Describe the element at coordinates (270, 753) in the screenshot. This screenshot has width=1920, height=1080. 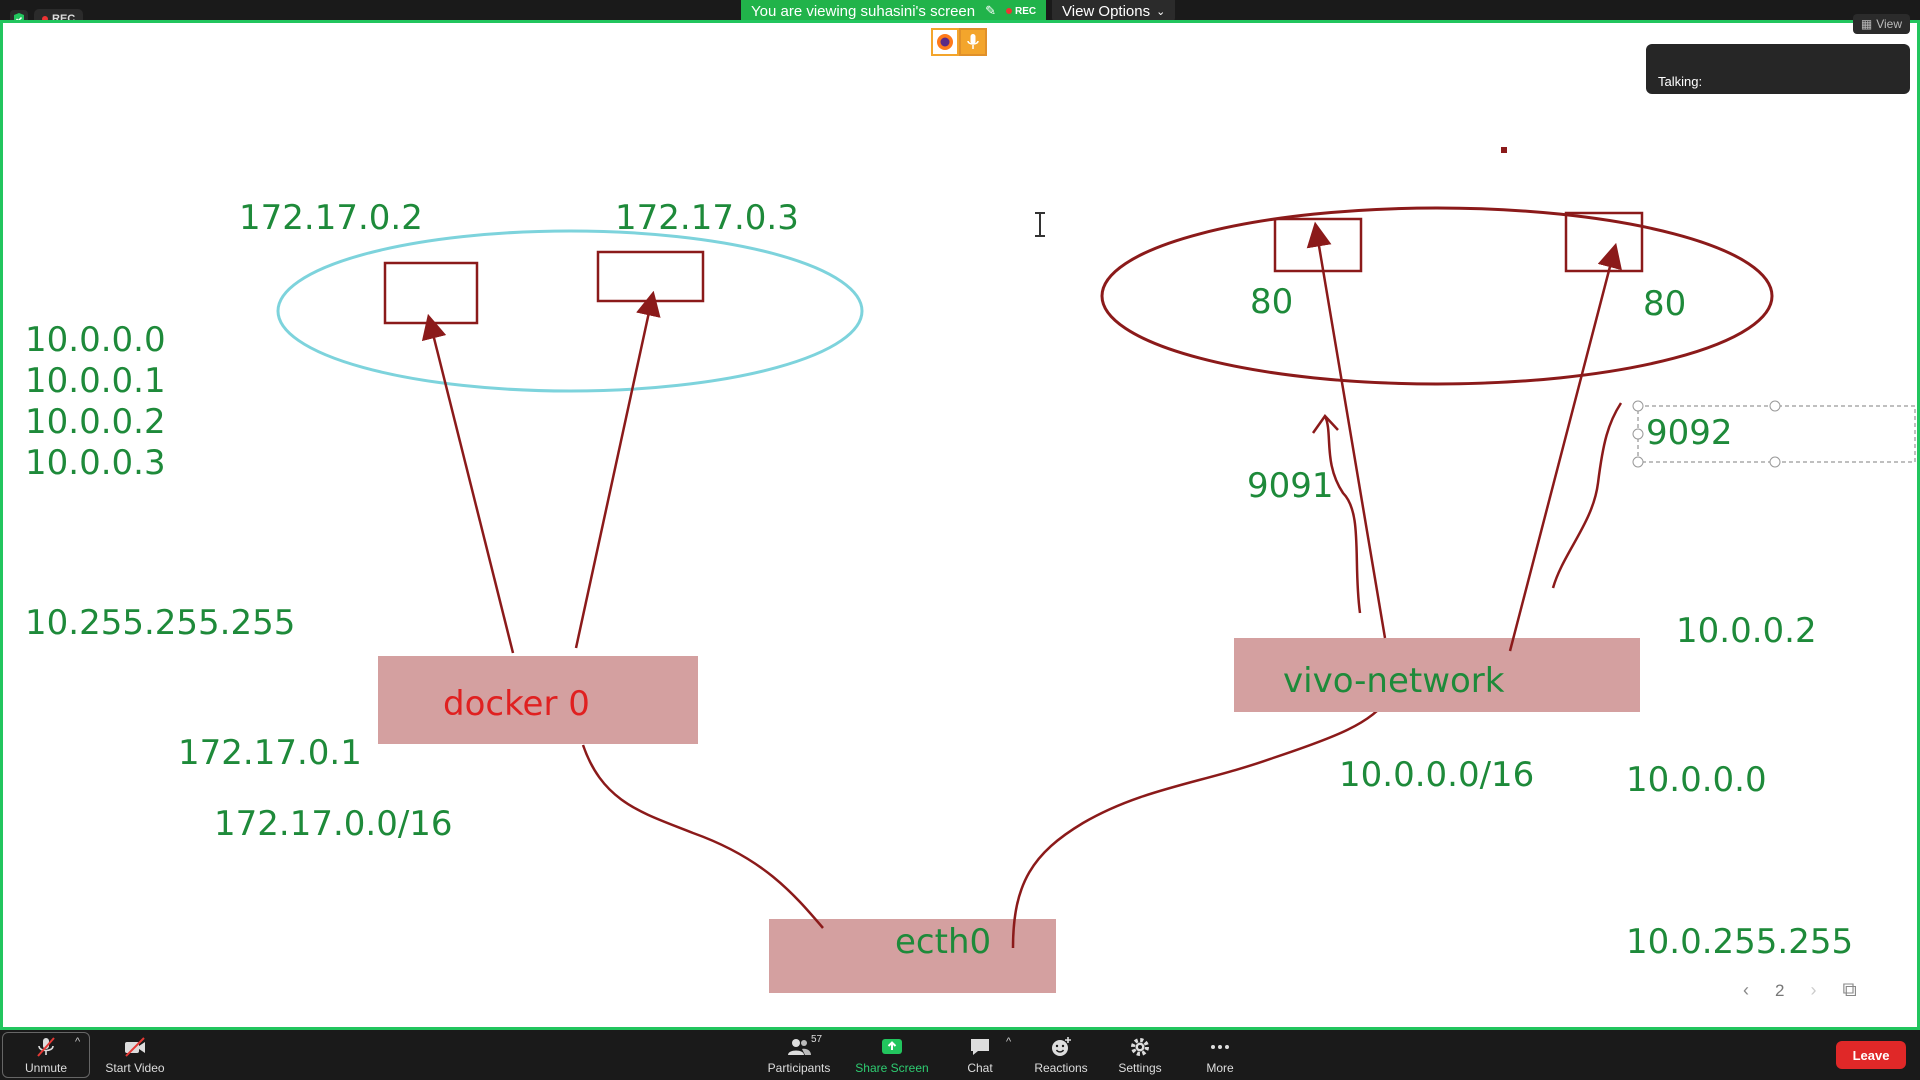
I see `docker-ip: 172.17.0.1` at that location.